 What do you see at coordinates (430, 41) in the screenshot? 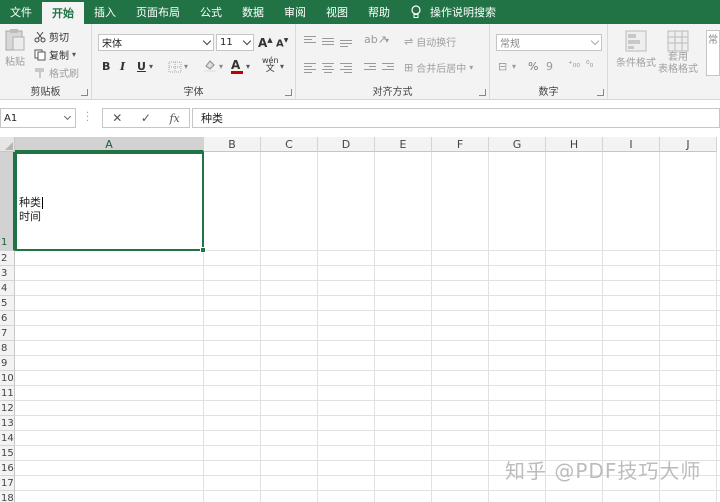
I see `wrap-text-button: ⇌ 自动换行` at bounding box center [430, 41].